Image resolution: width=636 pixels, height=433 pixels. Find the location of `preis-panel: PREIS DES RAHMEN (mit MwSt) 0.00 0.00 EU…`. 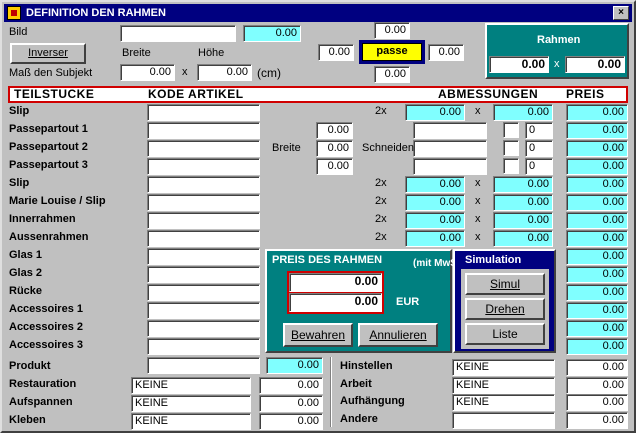

preis-panel: PREIS DES RAHMEN (mit MwSt) 0.00 0.00 EU… is located at coordinates (364, 301).